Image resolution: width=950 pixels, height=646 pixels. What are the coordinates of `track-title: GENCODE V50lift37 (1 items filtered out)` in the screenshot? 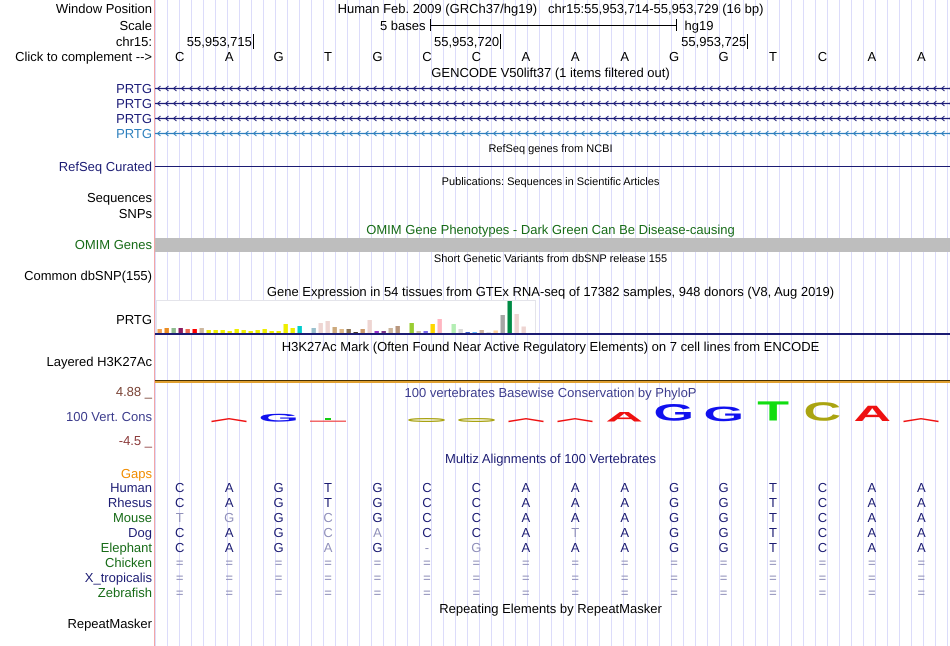 It's located at (550, 72).